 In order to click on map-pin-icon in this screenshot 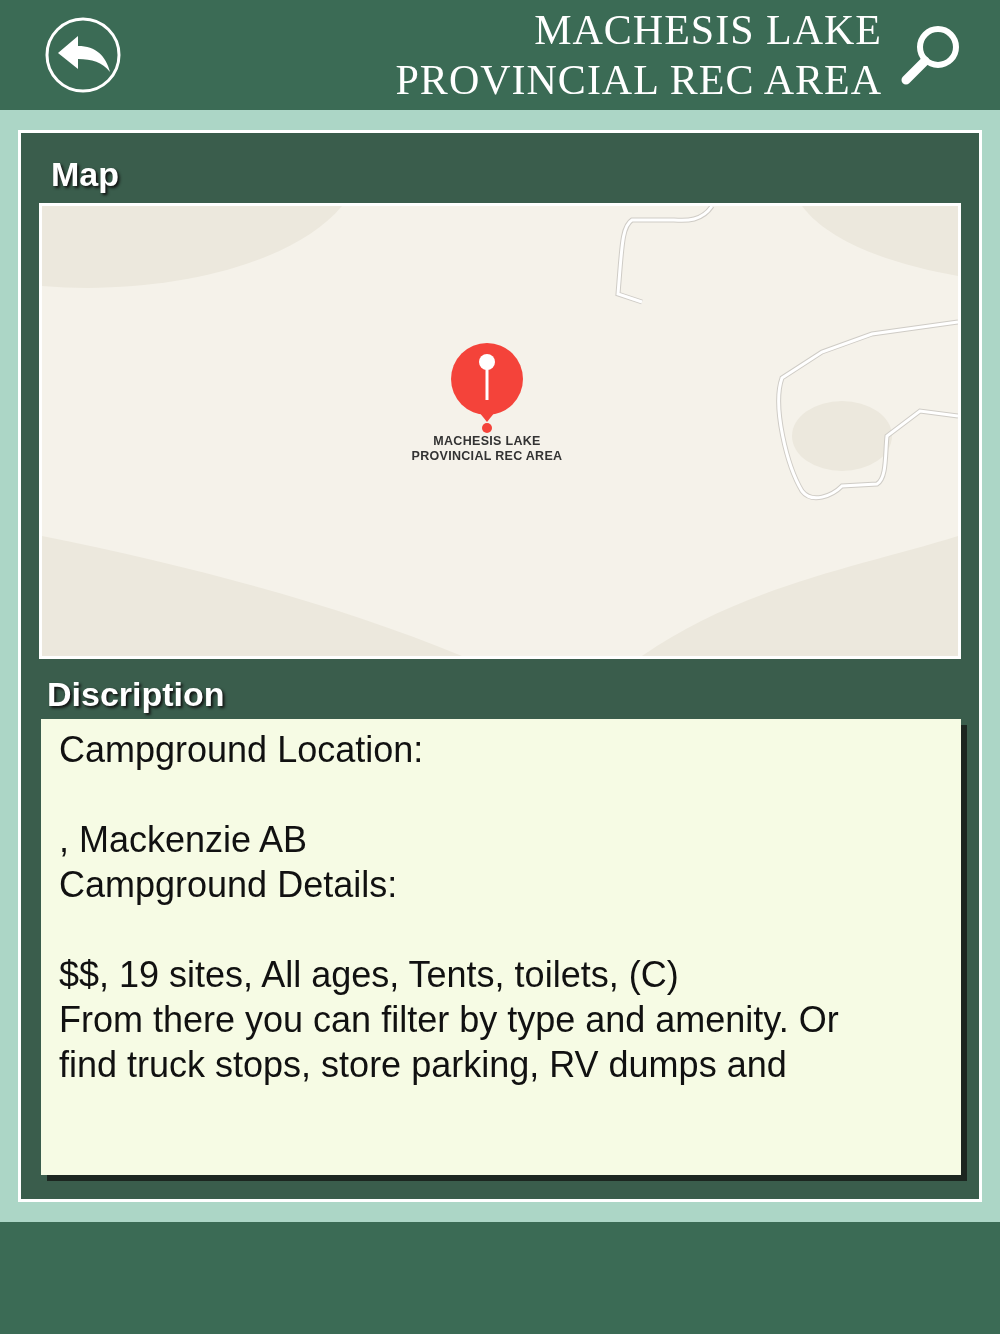, I will do `click(487, 388)`.